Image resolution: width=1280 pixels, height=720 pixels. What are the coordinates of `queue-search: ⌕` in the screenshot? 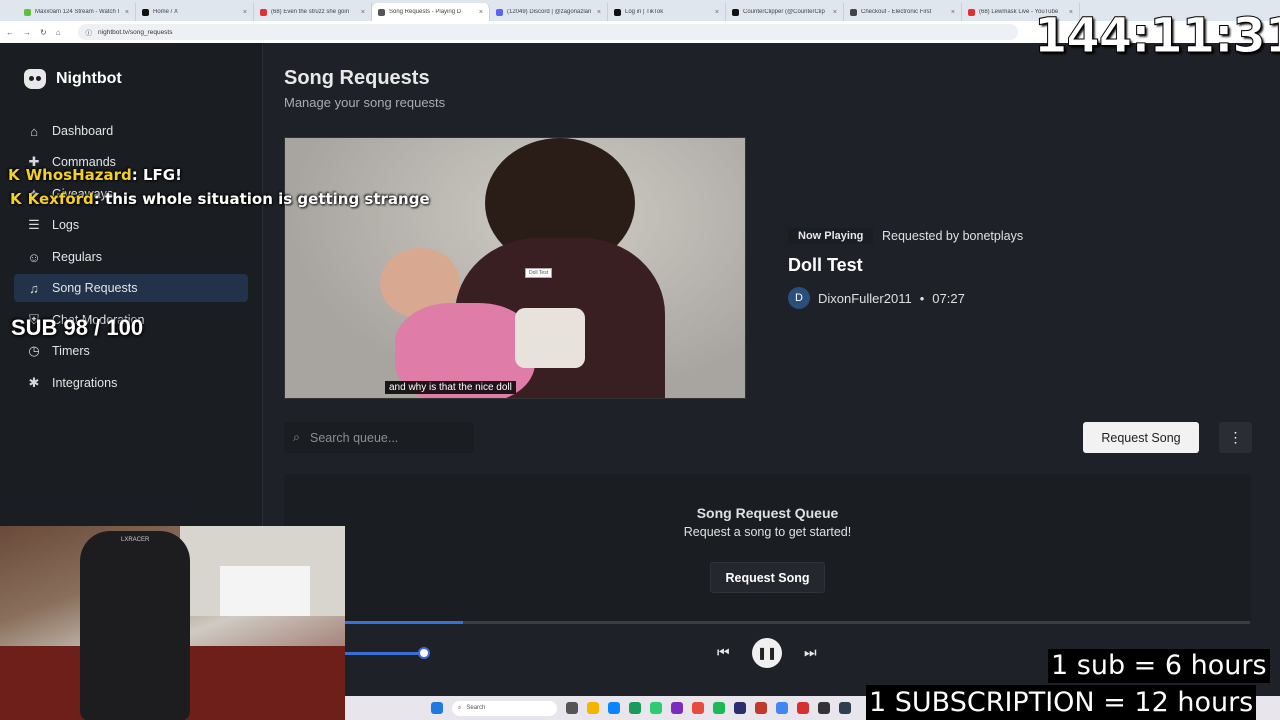 It's located at (379, 437).